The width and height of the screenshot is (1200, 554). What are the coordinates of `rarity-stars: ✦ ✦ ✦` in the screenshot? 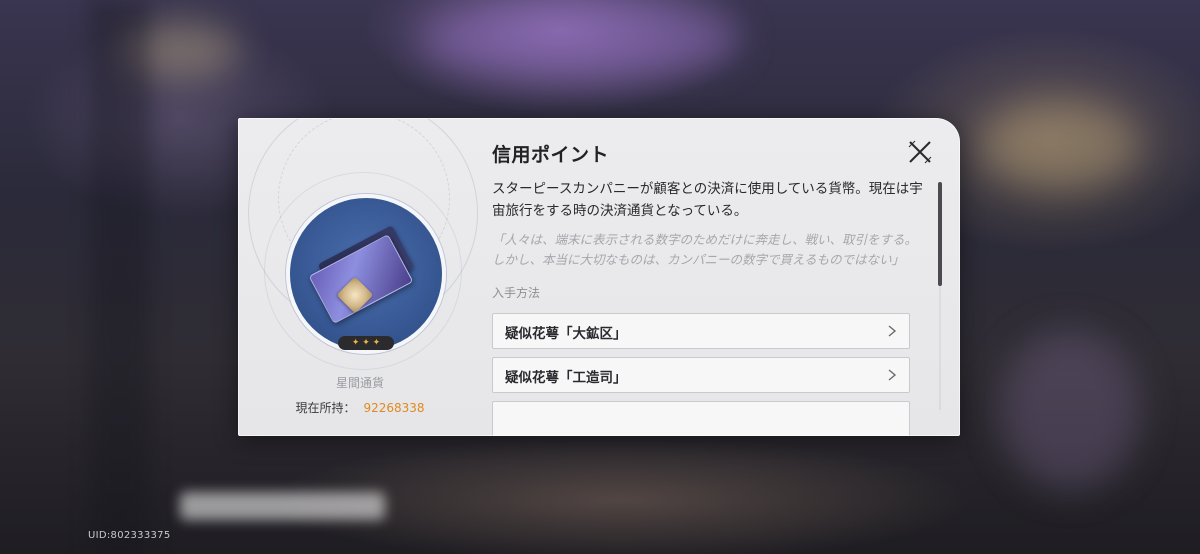 It's located at (366, 343).